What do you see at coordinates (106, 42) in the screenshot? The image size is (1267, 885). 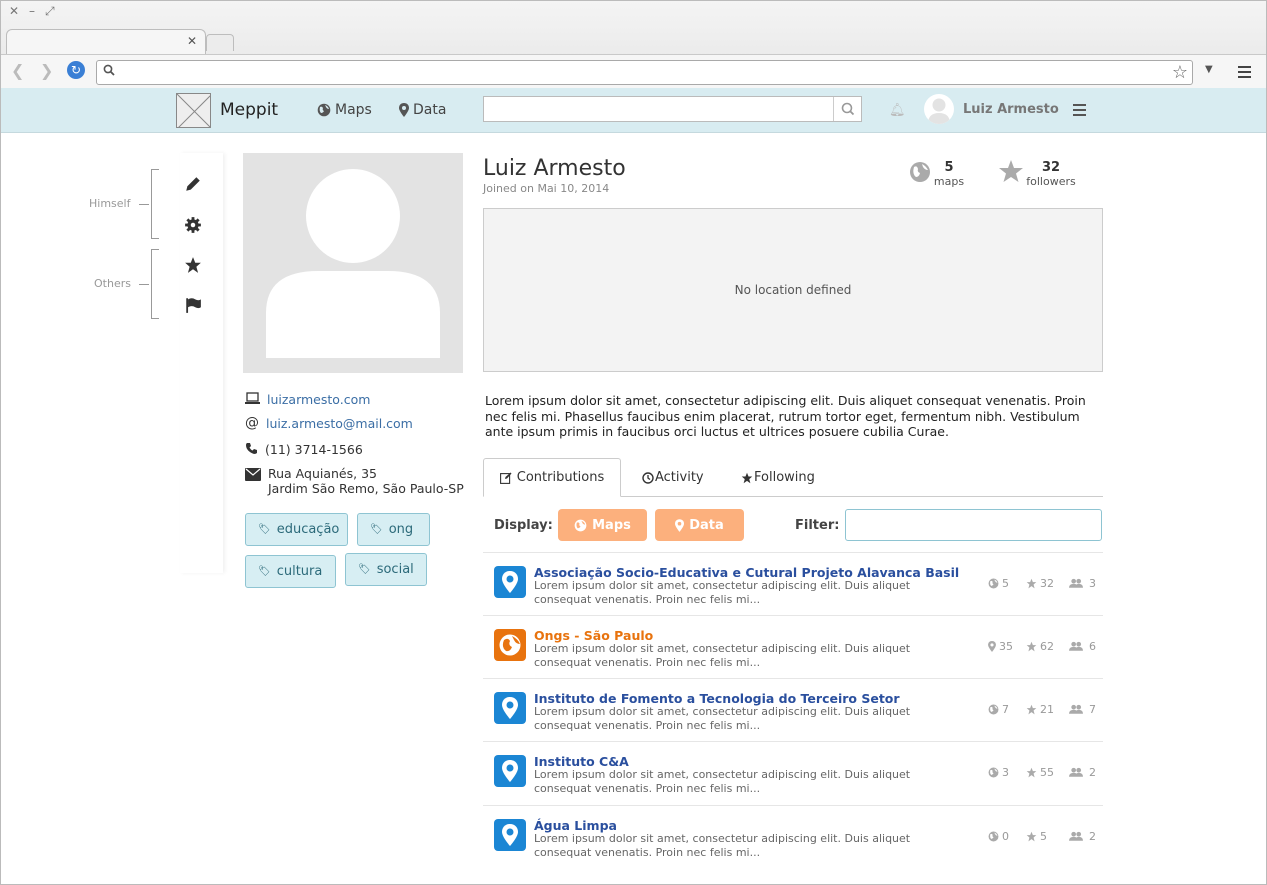 I see `browser-tab: ✕` at bounding box center [106, 42].